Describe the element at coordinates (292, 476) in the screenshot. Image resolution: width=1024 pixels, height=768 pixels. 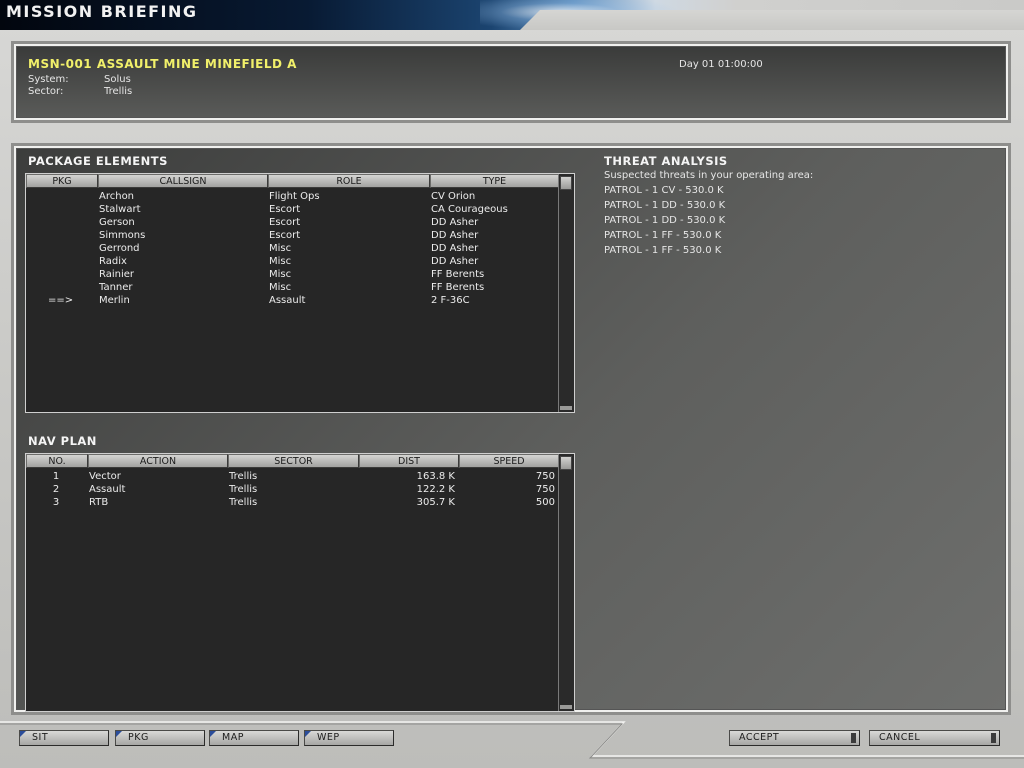
I see `table-row: 1 Vector Trellis 163.8 K 750` at that location.